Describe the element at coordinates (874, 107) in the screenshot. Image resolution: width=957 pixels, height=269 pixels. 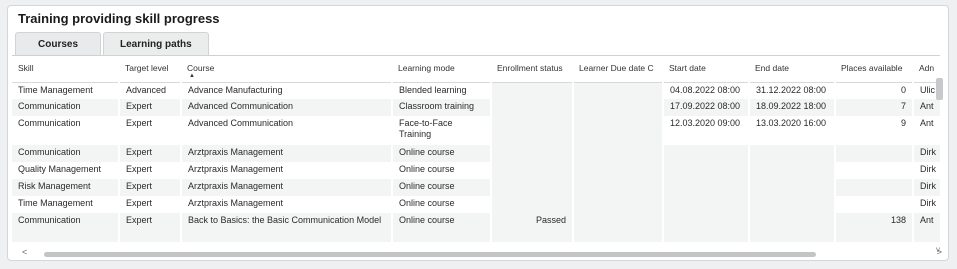
I see `cell-places-available: 7` at that location.